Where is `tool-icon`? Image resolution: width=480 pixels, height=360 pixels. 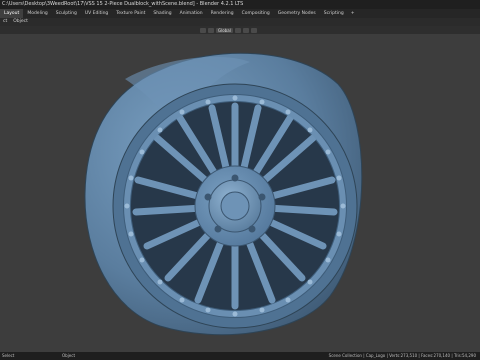
tool-icon is located at coordinates (203, 30).